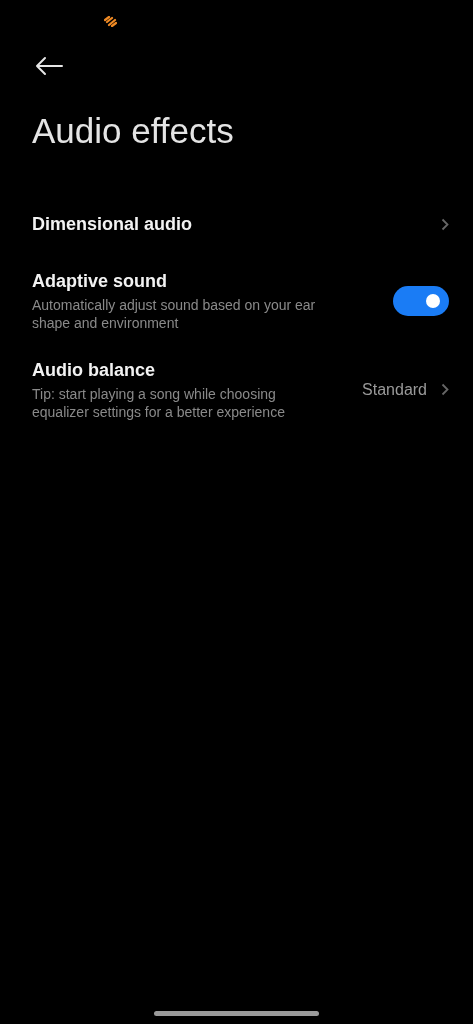 The image size is (473, 1024). What do you see at coordinates (94, 370) in the screenshot?
I see `item-title: Audio balance` at bounding box center [94, 370].